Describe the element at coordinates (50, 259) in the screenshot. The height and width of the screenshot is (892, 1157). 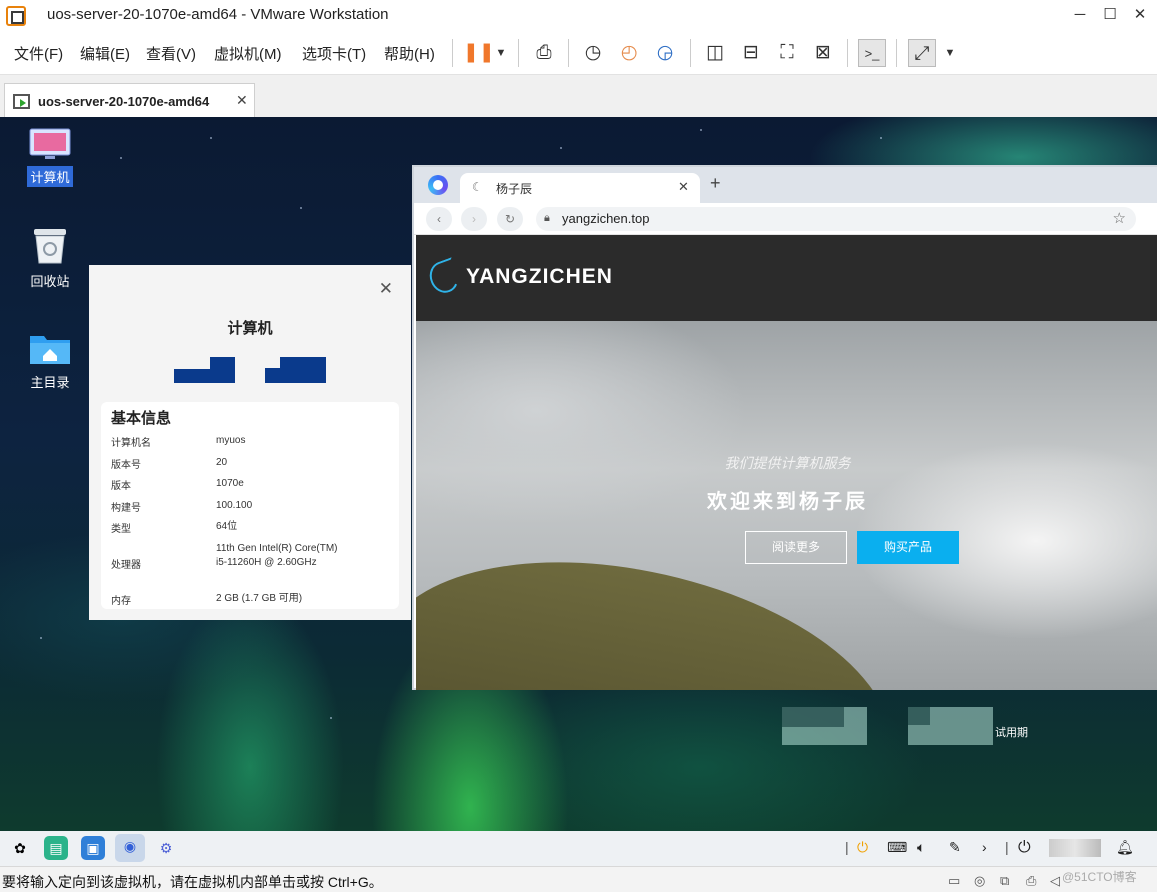
I see `desktop-icon-trash: 回收站` at that location.